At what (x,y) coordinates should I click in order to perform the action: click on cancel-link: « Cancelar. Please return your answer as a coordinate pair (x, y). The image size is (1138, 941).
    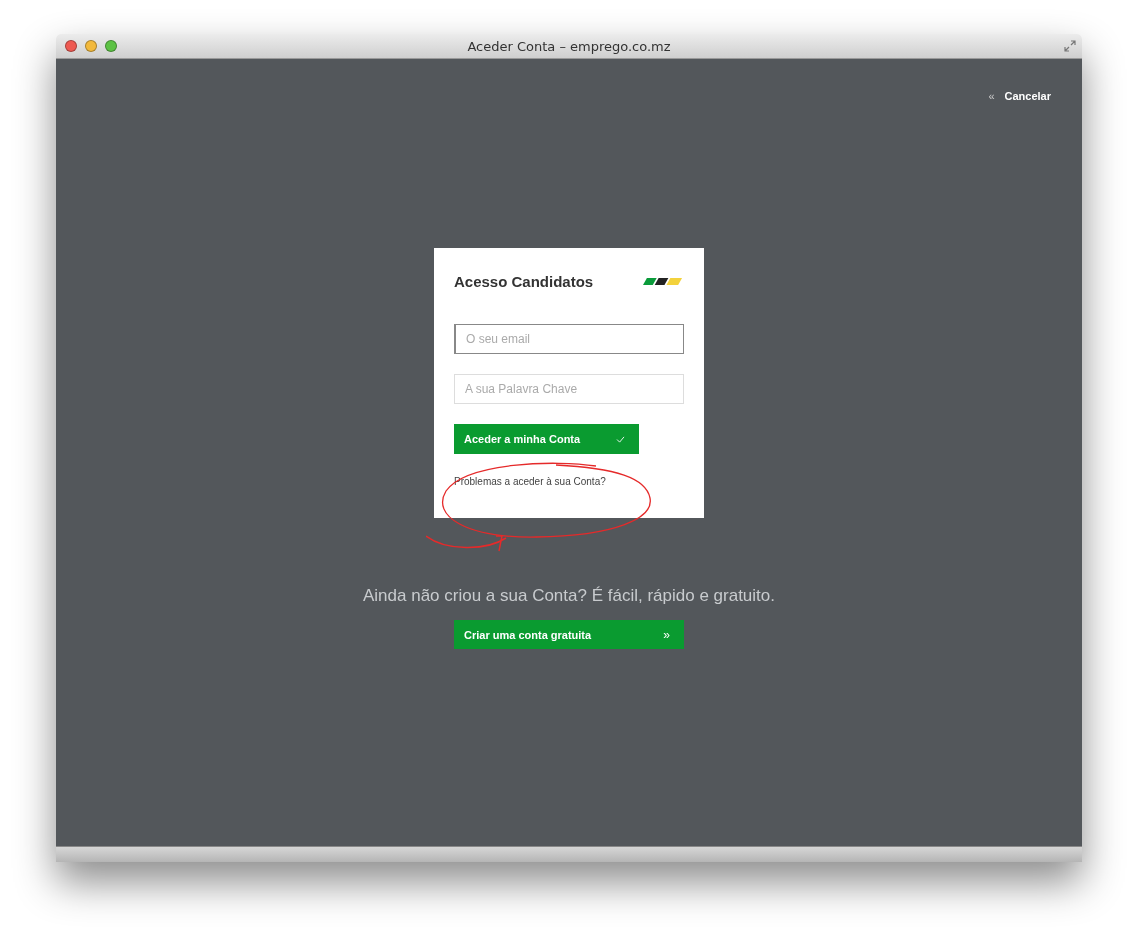
    Looking at the image, I should click on (1019, 96).